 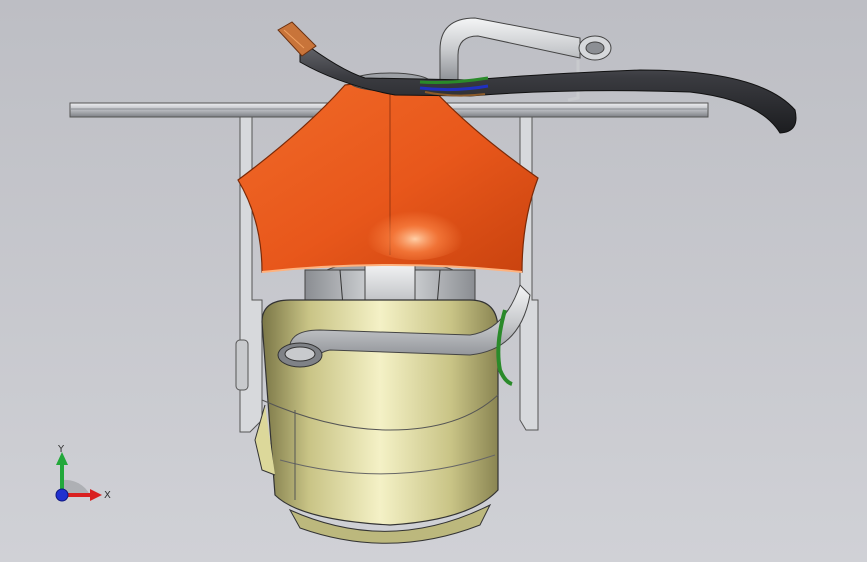 I want to click on triad-z-axis, so click(x=62, y=495).